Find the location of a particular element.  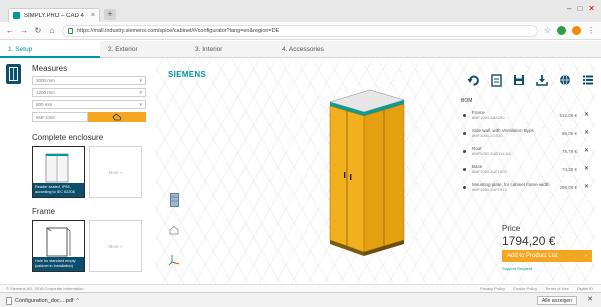

frame-more-label: More » is located at coordinates (115, 246).